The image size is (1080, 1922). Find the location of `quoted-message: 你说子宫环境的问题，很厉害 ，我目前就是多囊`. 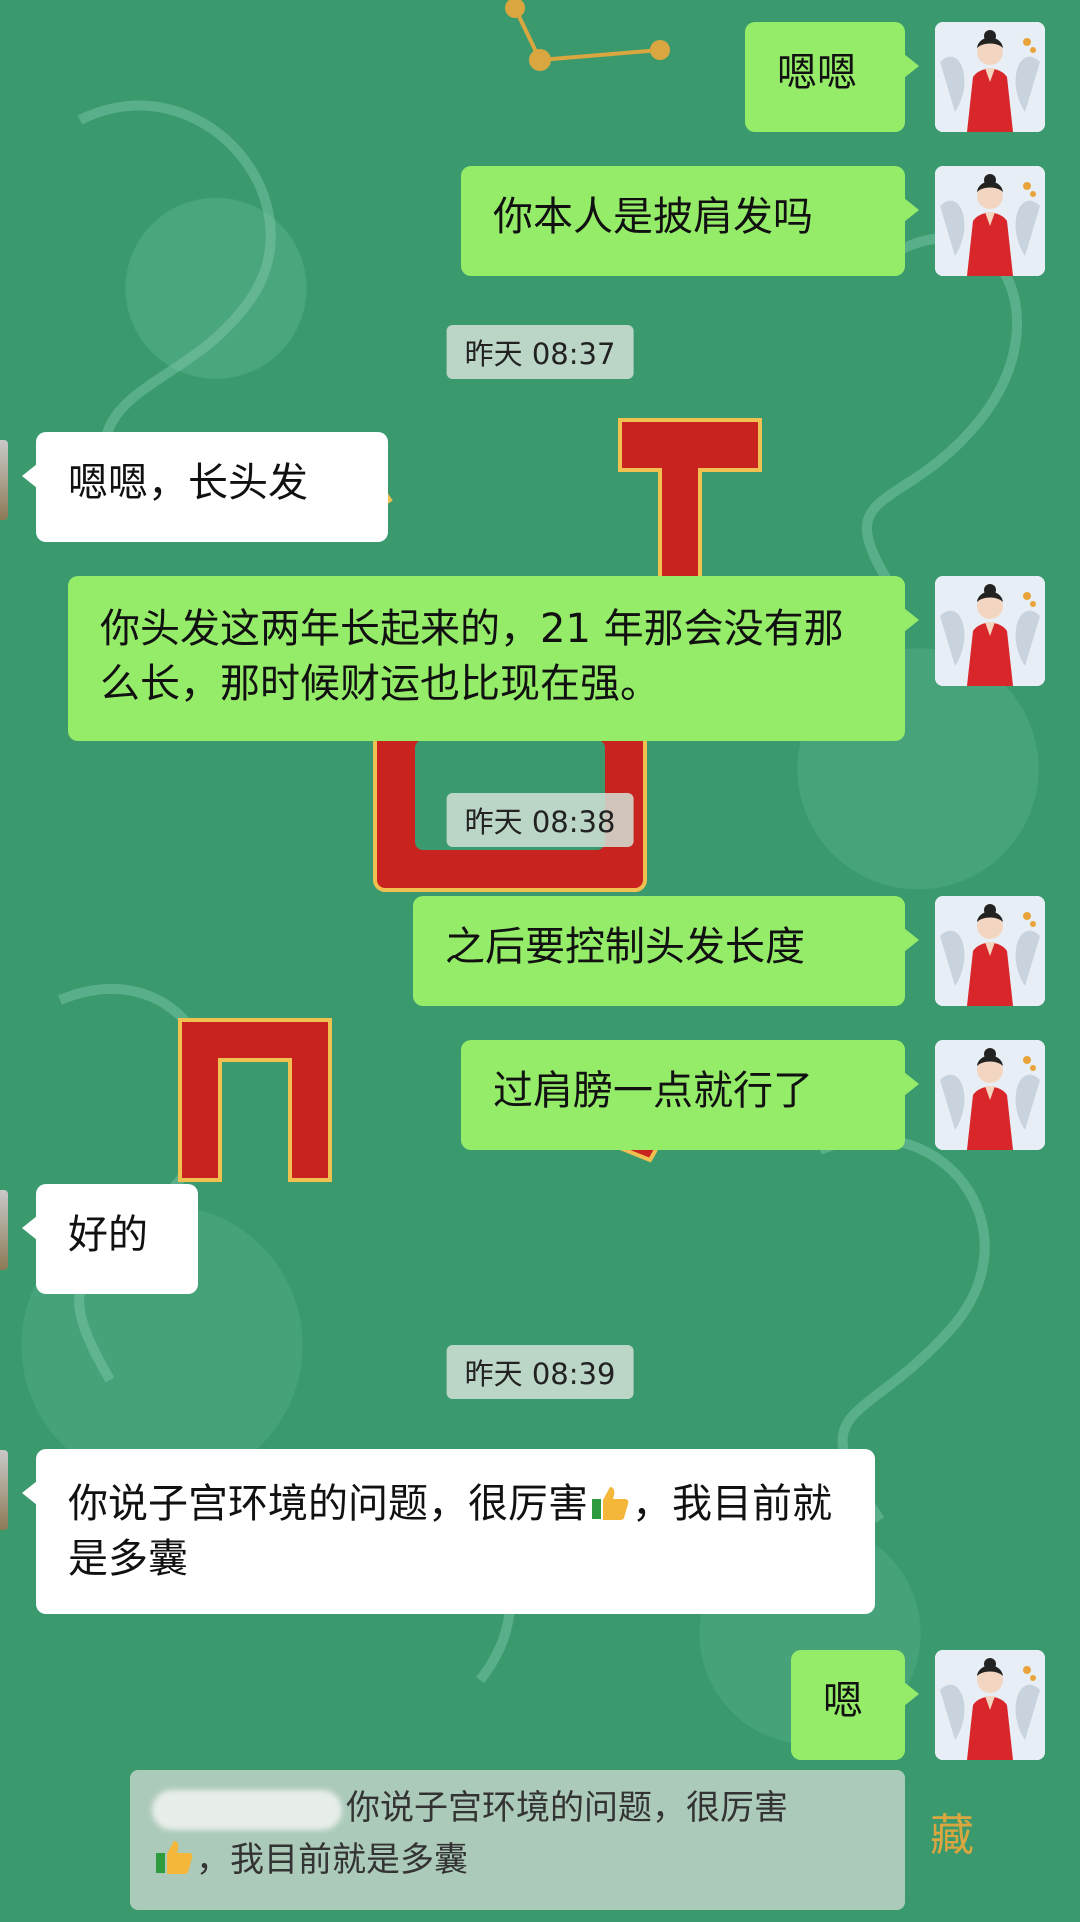

quoted-message: 你说子宫环境的问题，很厉害 ，我目前就是多囊 is located at coordinates (517, 1840).